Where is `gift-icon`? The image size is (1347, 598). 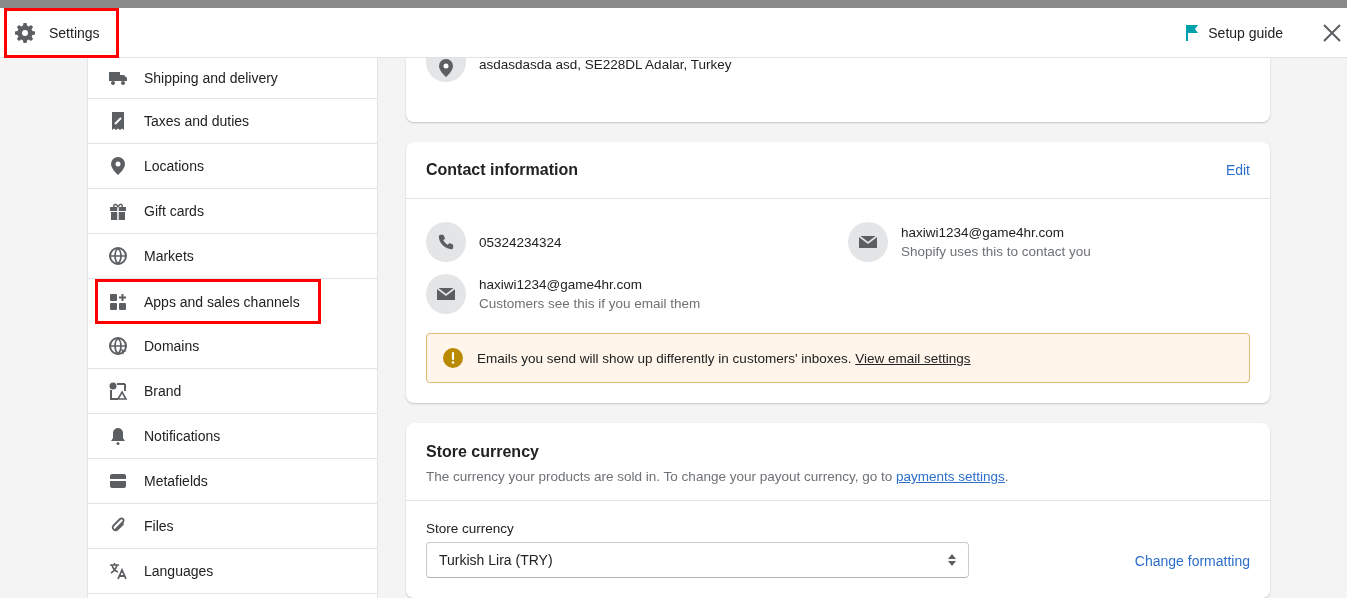
gift-icon is located at coordinates (118, 211).